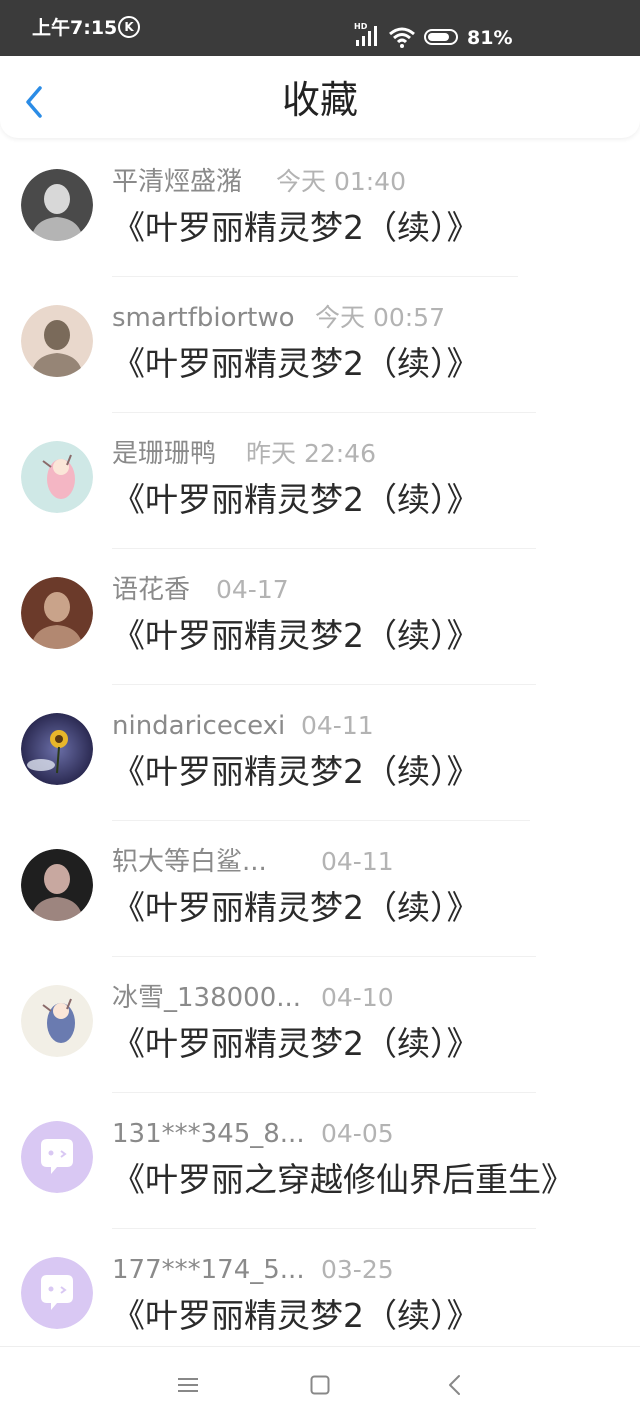  Describe the element at coordinates (311, 453) in the screenshot. I see `timestamp: 昨天 22:46` at that location.